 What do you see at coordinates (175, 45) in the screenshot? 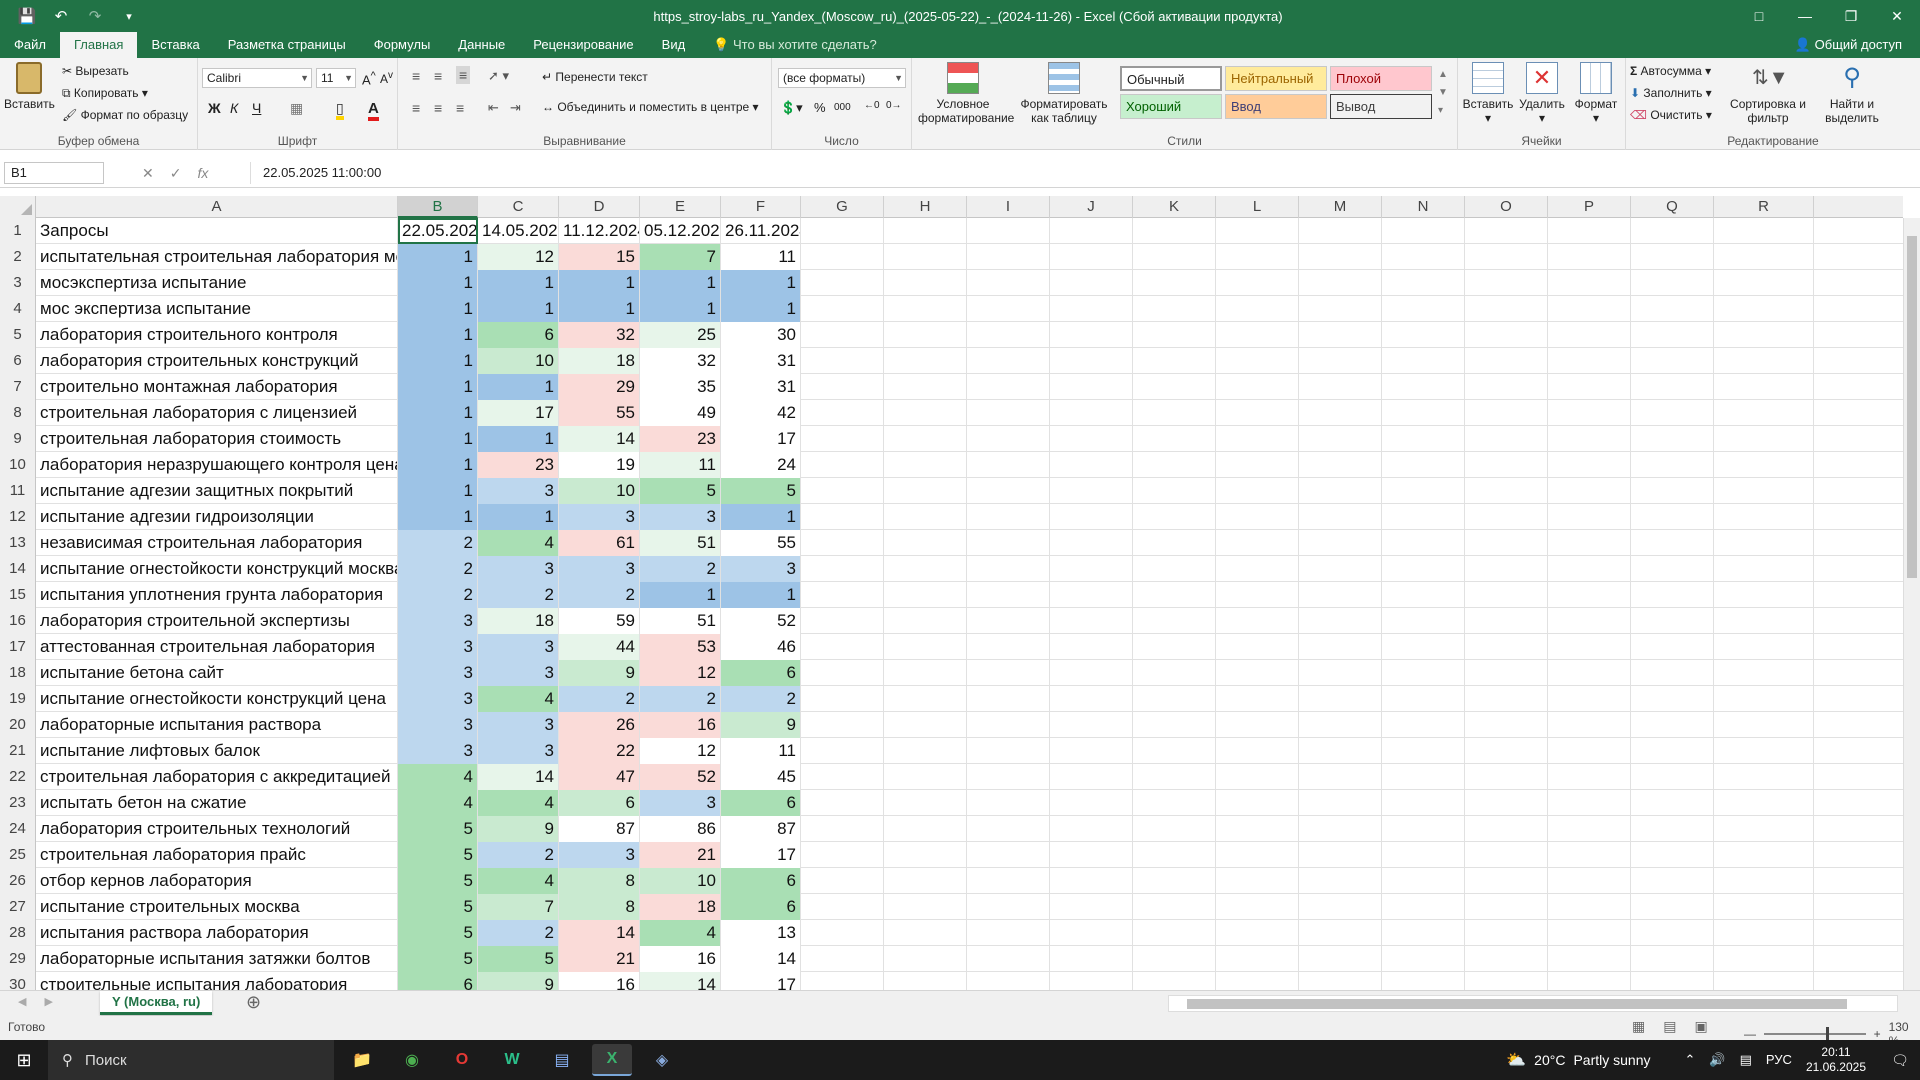
I see `tab-insert: Вставка` at bounding box center [175, 45].